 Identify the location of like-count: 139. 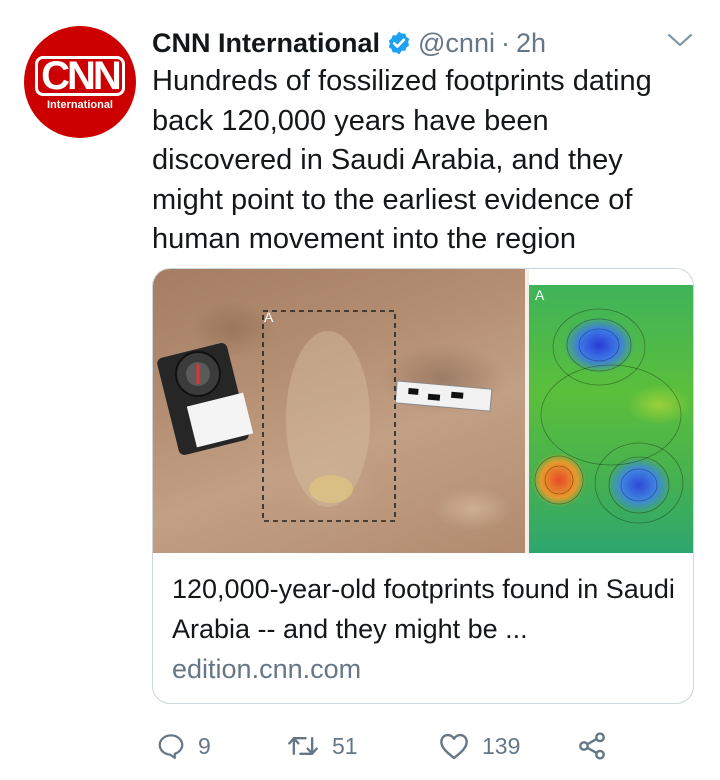
(501, 745).